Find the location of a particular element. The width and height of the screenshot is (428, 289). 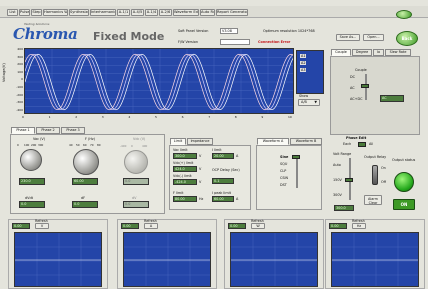

vdc-knob is located at coordinates (136, 162).